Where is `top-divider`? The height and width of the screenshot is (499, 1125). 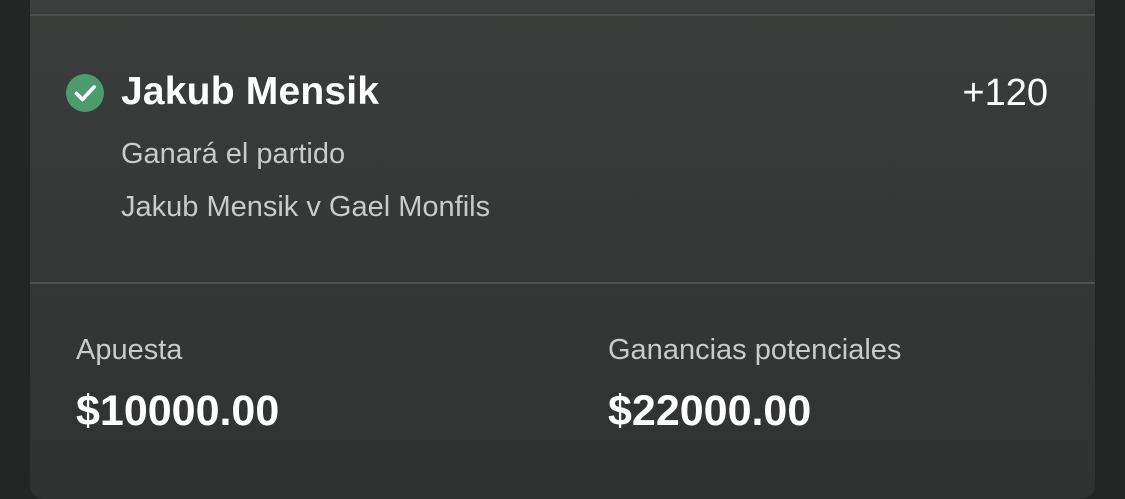
top-divider is located at coordinates (562, 15).